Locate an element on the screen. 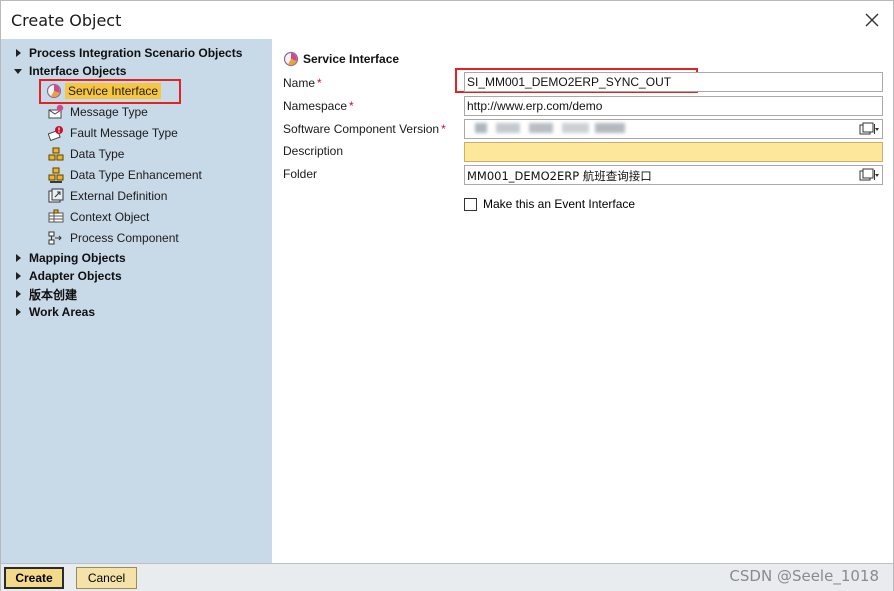  tree-item-service-interface: Service Interface is located at coordinates (104, 91).